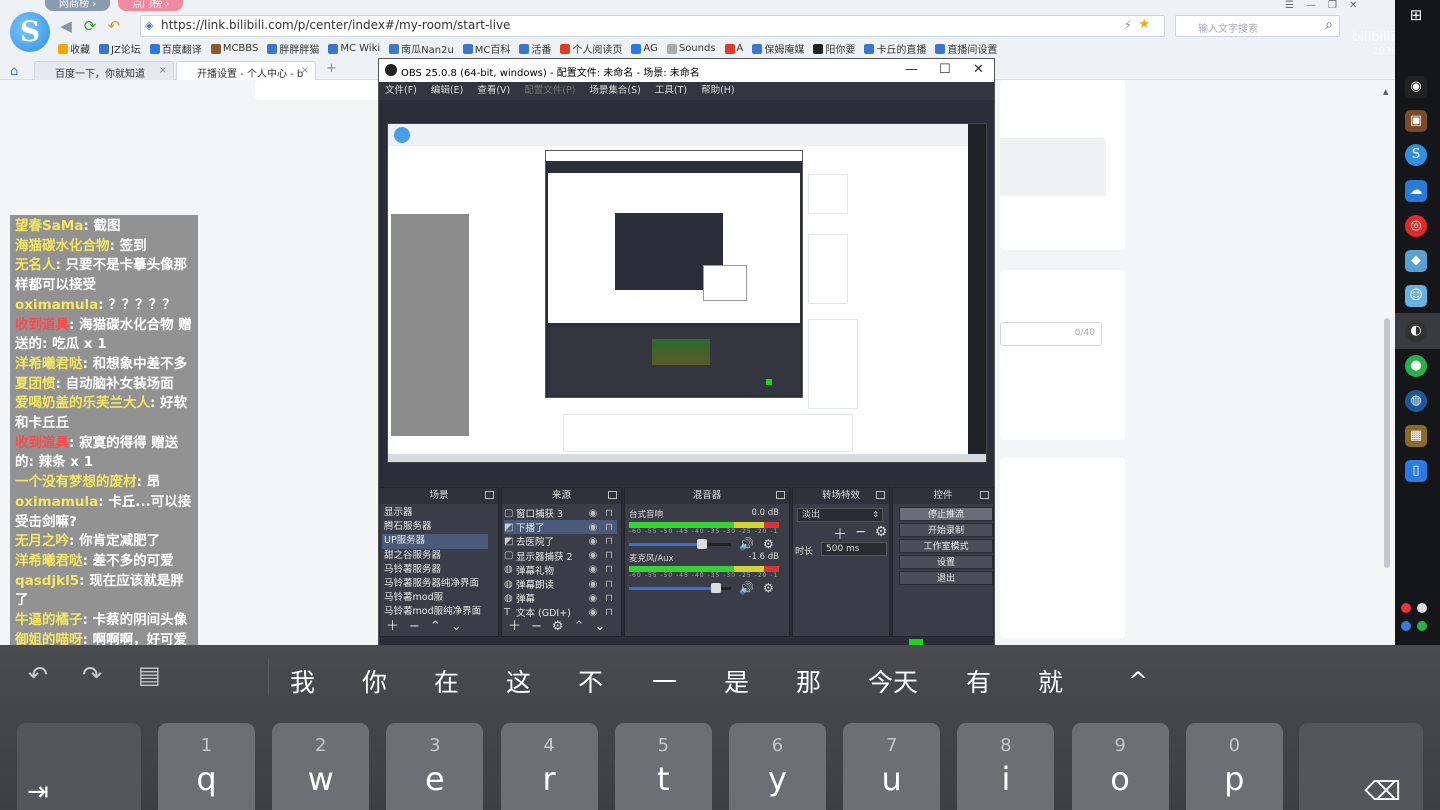  Describe the element at coordinates (892, 766) in the screenshot. I see `key-u: 7u` at that location.